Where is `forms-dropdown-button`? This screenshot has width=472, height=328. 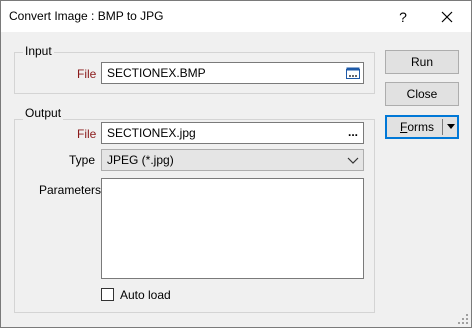 forms-dropdown-button is located at coordinates (451, 127).